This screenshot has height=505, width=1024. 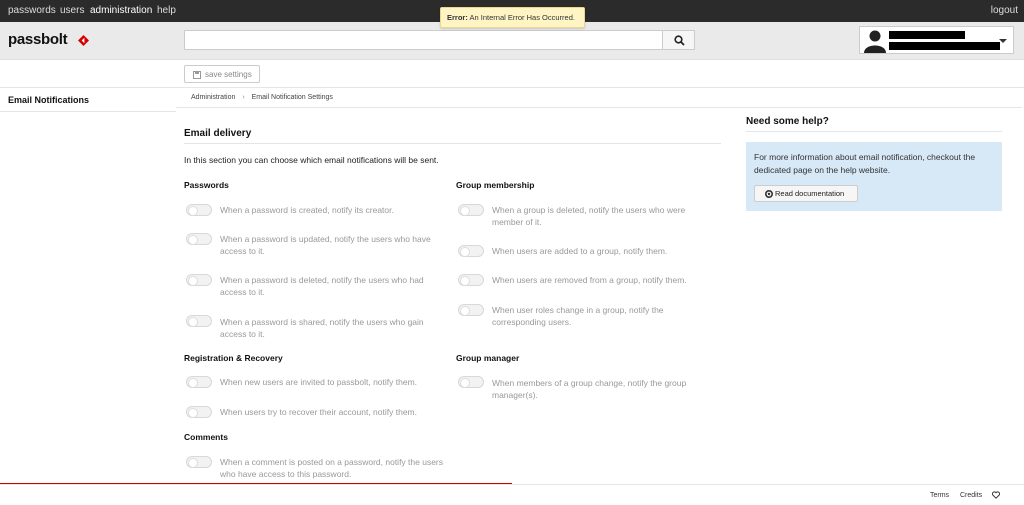 What do you see at coordinates (495, 185) in the screenshot?
I see `section-title-group-membership: Group membership` at bounding box center [495, 185].